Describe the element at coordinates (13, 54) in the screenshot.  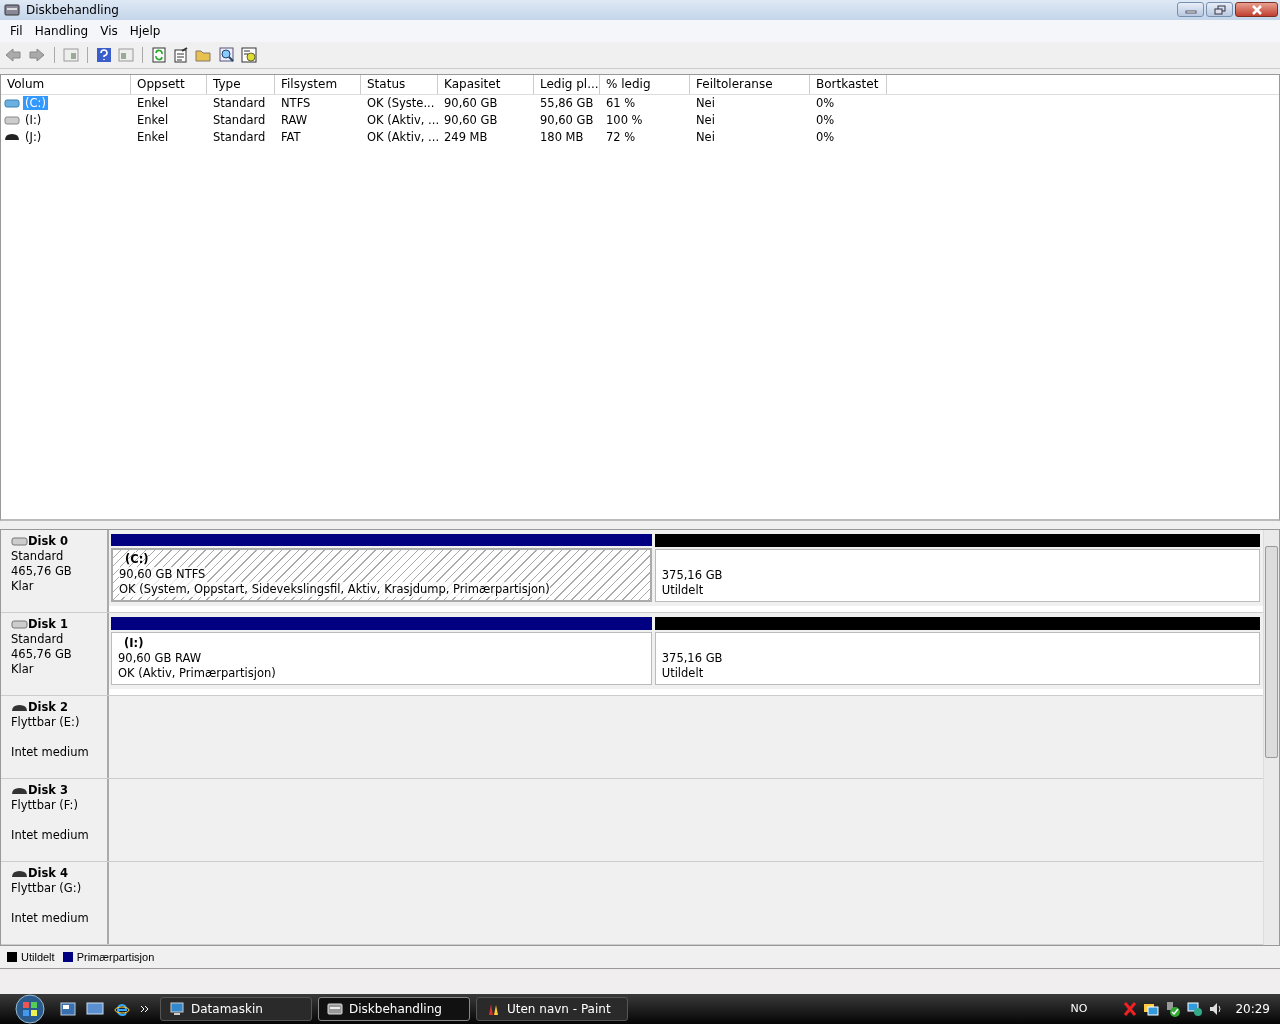
I see `back-arrow-icon` at that location.